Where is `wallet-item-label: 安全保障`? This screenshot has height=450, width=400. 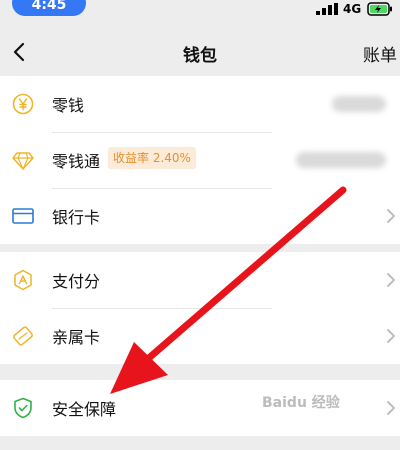
wallet-item-label: 安全保障 is located at coordinates (84, 409).